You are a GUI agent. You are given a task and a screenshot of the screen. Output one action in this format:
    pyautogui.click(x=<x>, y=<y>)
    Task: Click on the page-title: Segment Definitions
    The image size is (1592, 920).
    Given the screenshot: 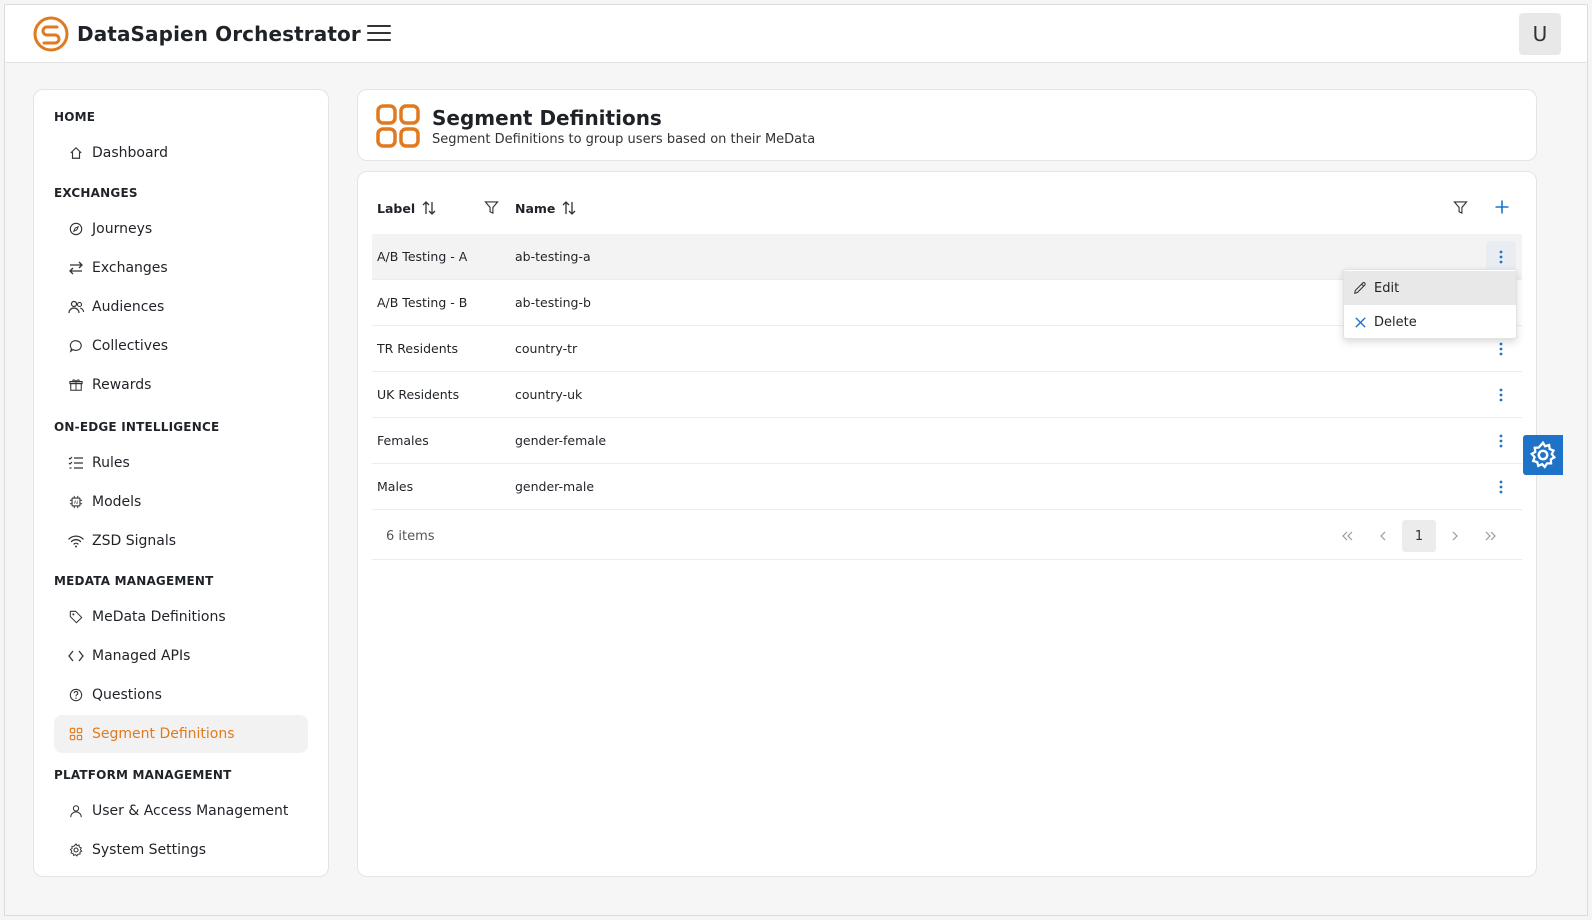 What is the action you would take?
    pyautogui.click(x=547, y=118)
    